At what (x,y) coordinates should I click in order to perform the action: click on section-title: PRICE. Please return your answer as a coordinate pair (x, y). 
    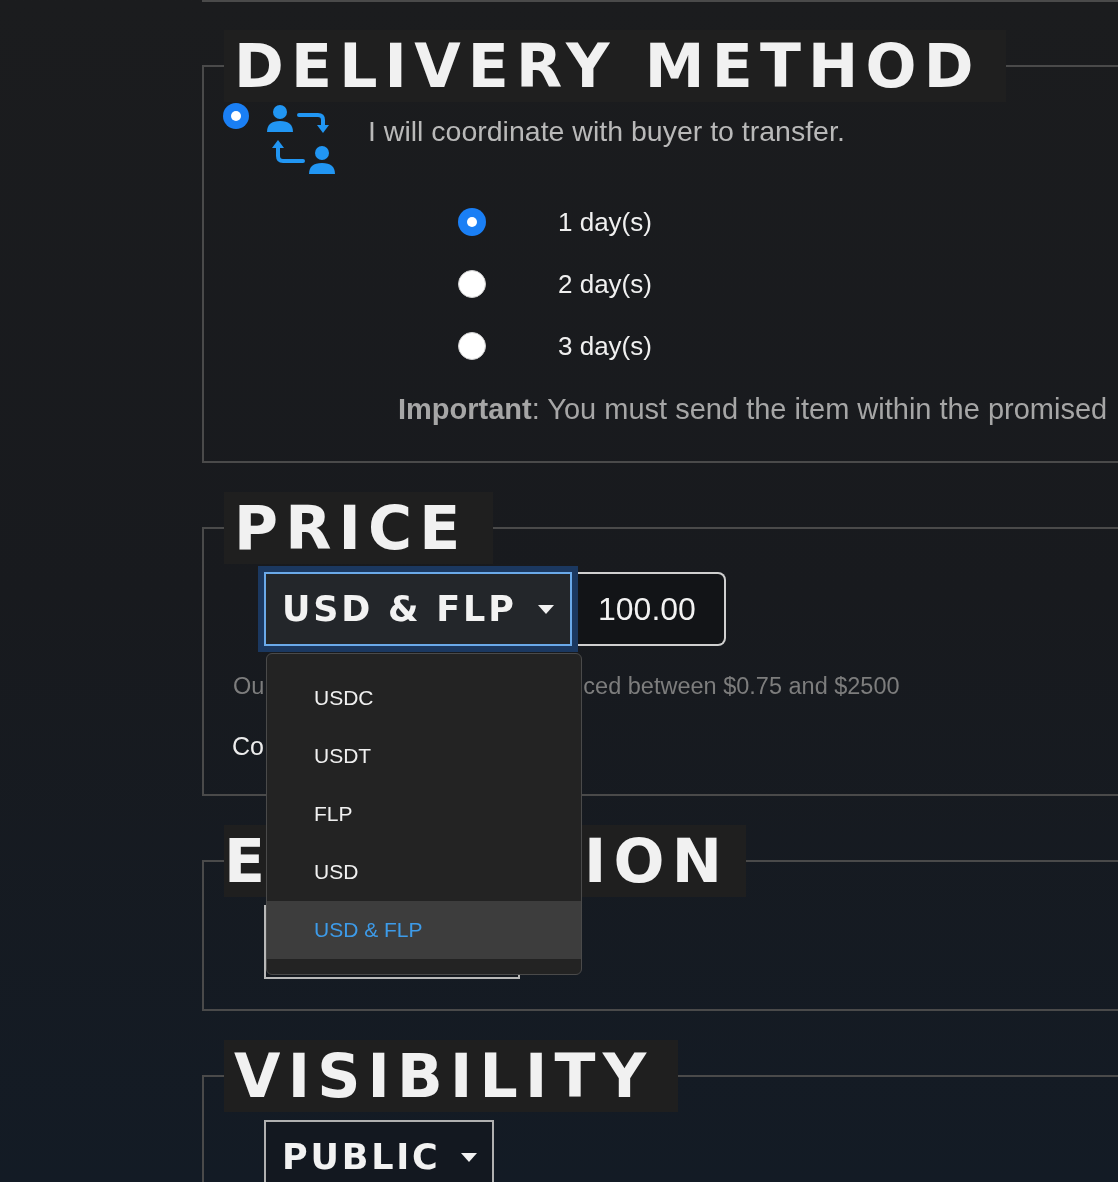
    Looking at the image, I should click on (358, 528).